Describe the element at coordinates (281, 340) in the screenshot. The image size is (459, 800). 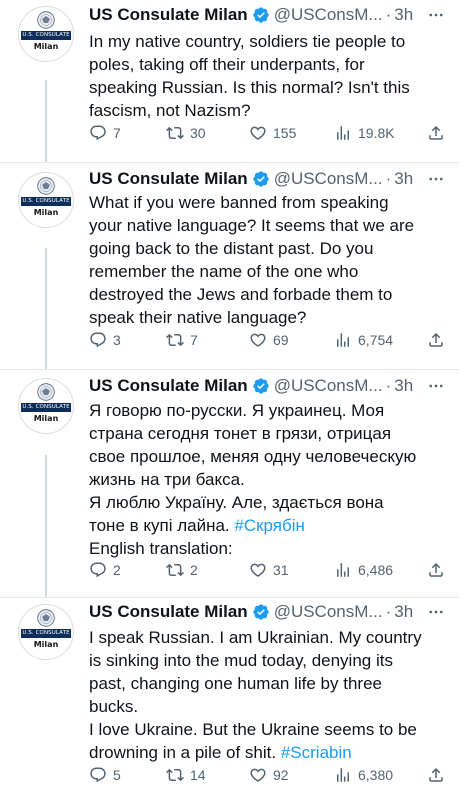
I see `like-count: 69` at that location.